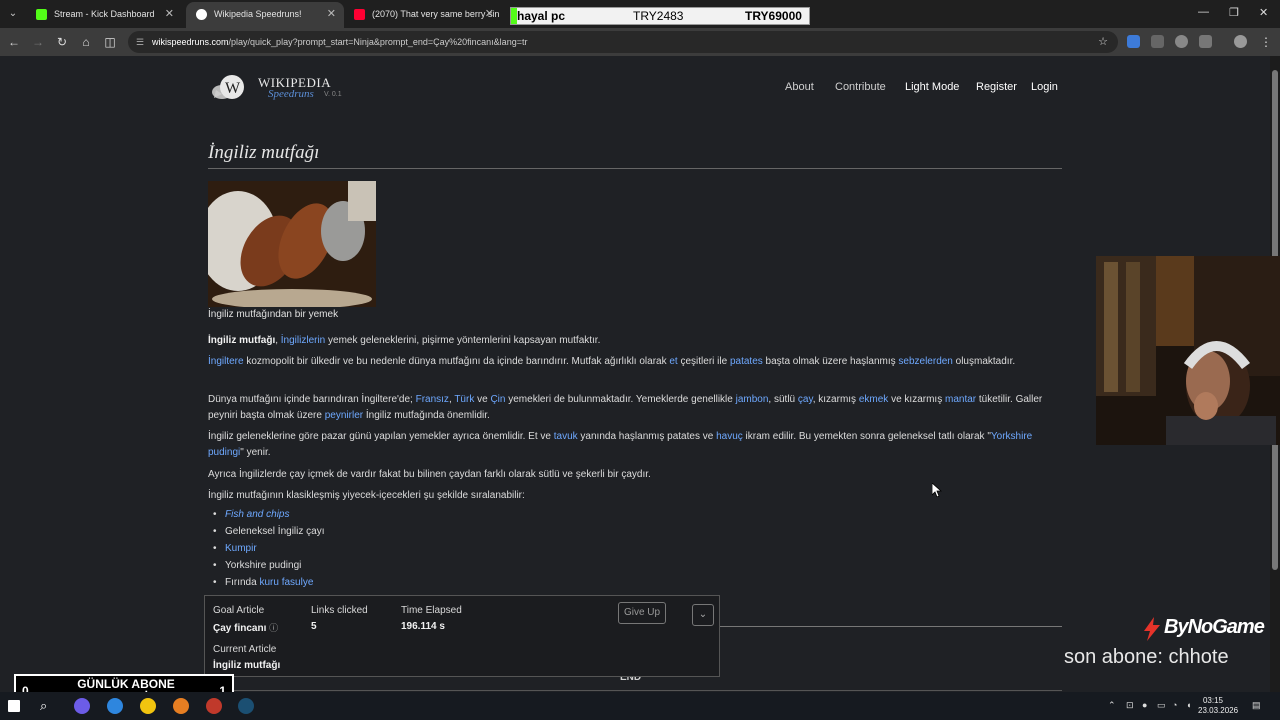 The width and height of the screenshot is (1280, 720). Describe the element at coordinates (1263, 12) in the screenshot. I see `close-window-icon: ✕` at that location.